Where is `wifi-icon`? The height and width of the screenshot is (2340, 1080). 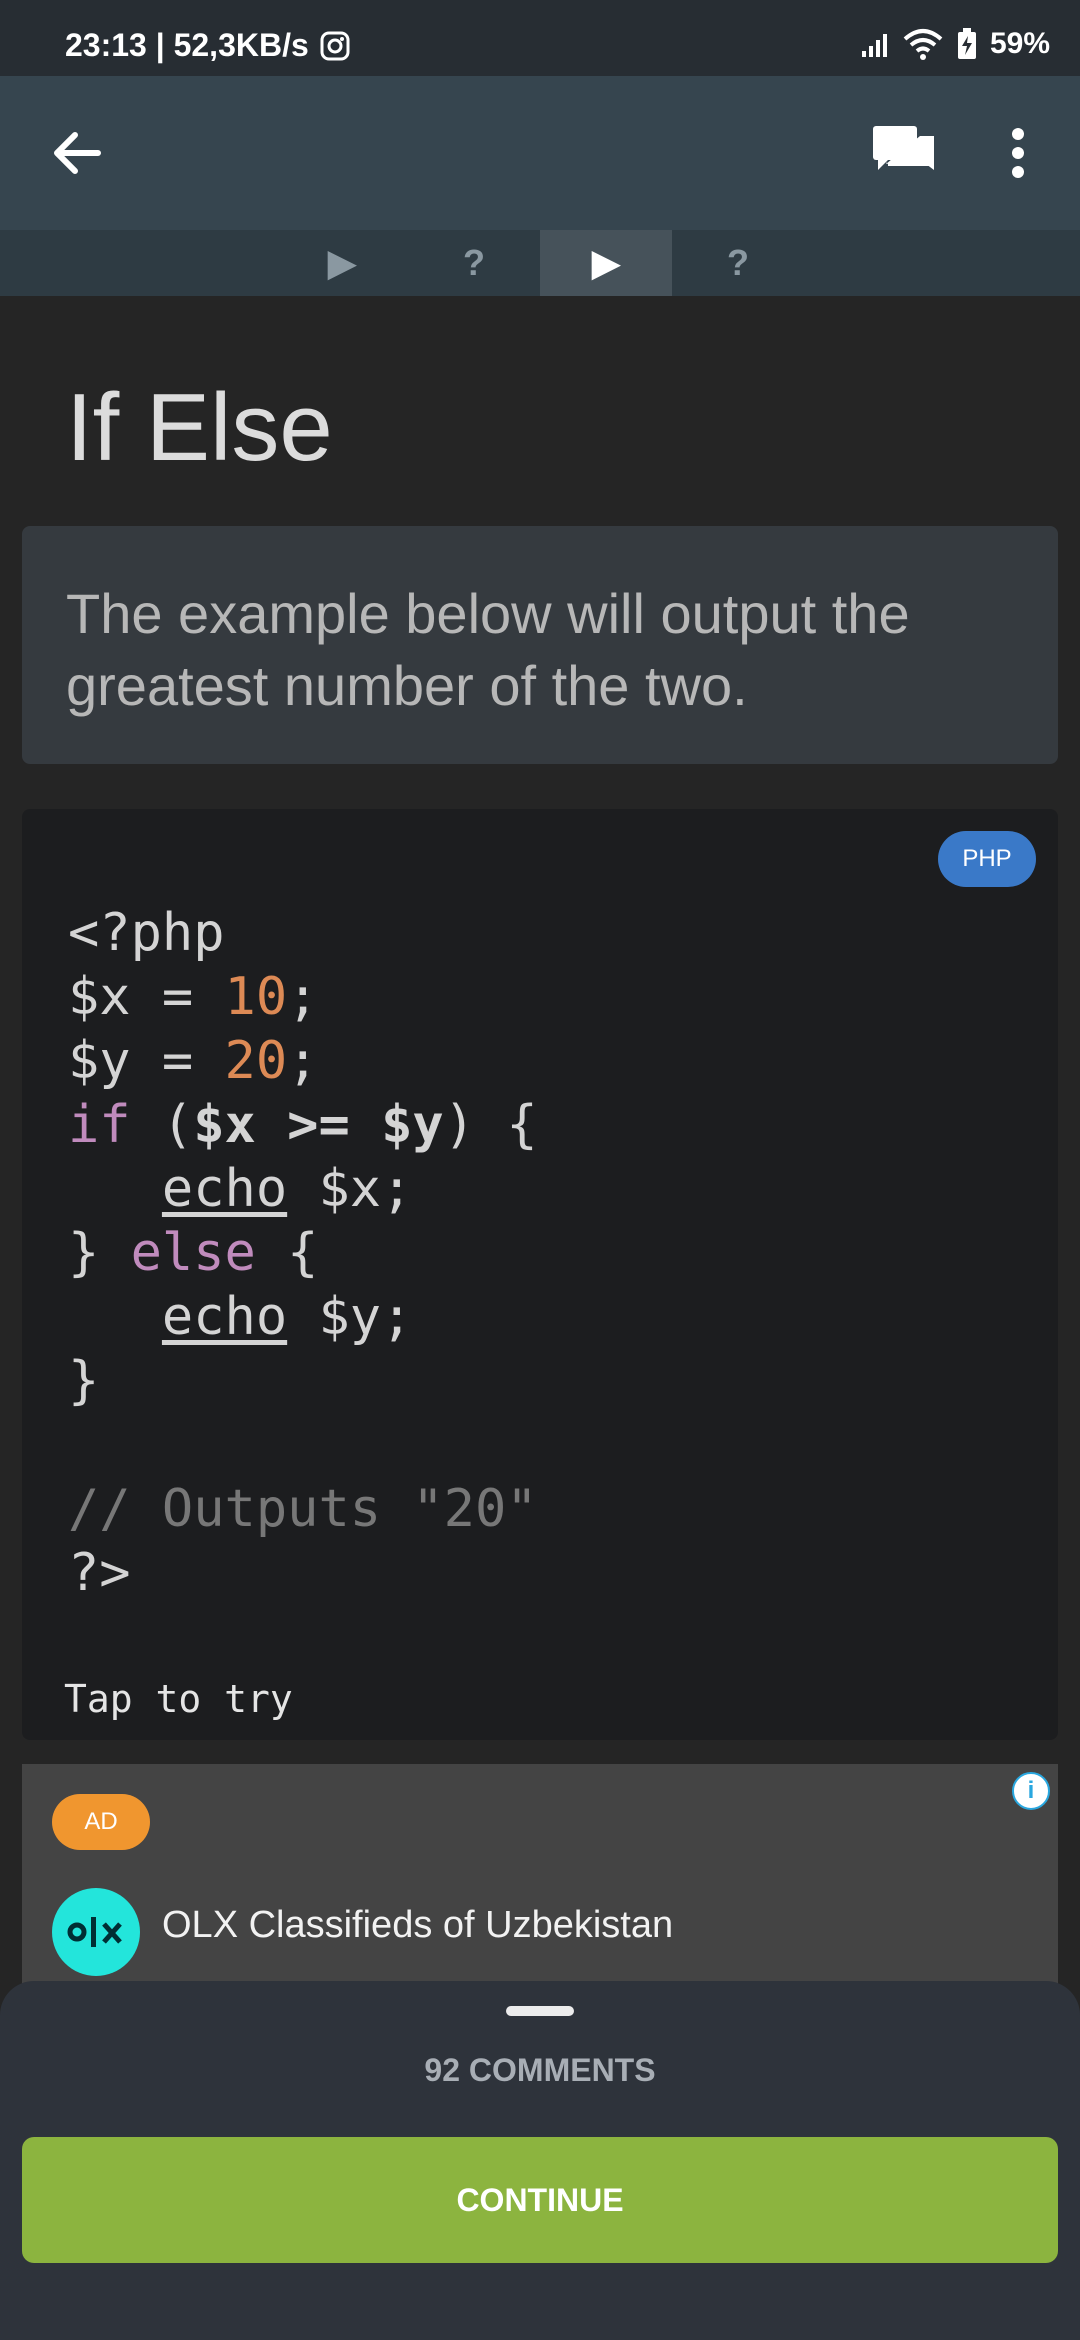 wifi-icon is located at coordinates (923, 44).